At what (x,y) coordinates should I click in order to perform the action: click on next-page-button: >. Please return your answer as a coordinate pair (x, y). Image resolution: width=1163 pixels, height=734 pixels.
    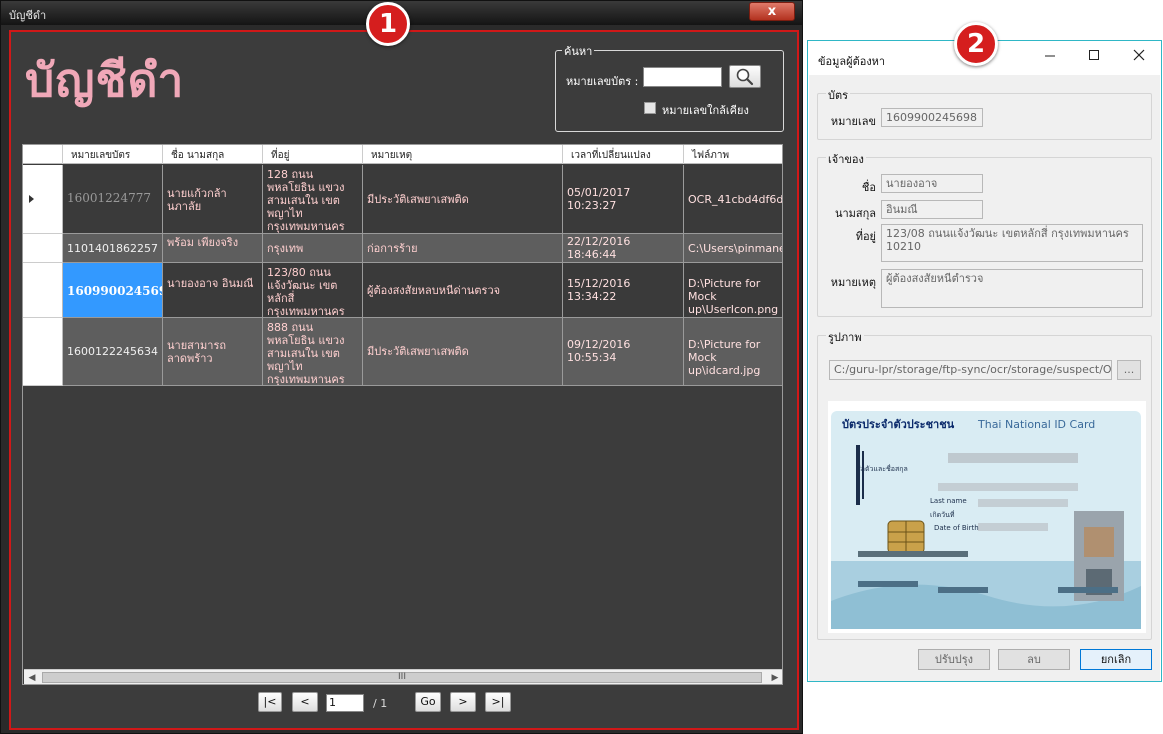
    Looking at the image, I should click on (463, 702).